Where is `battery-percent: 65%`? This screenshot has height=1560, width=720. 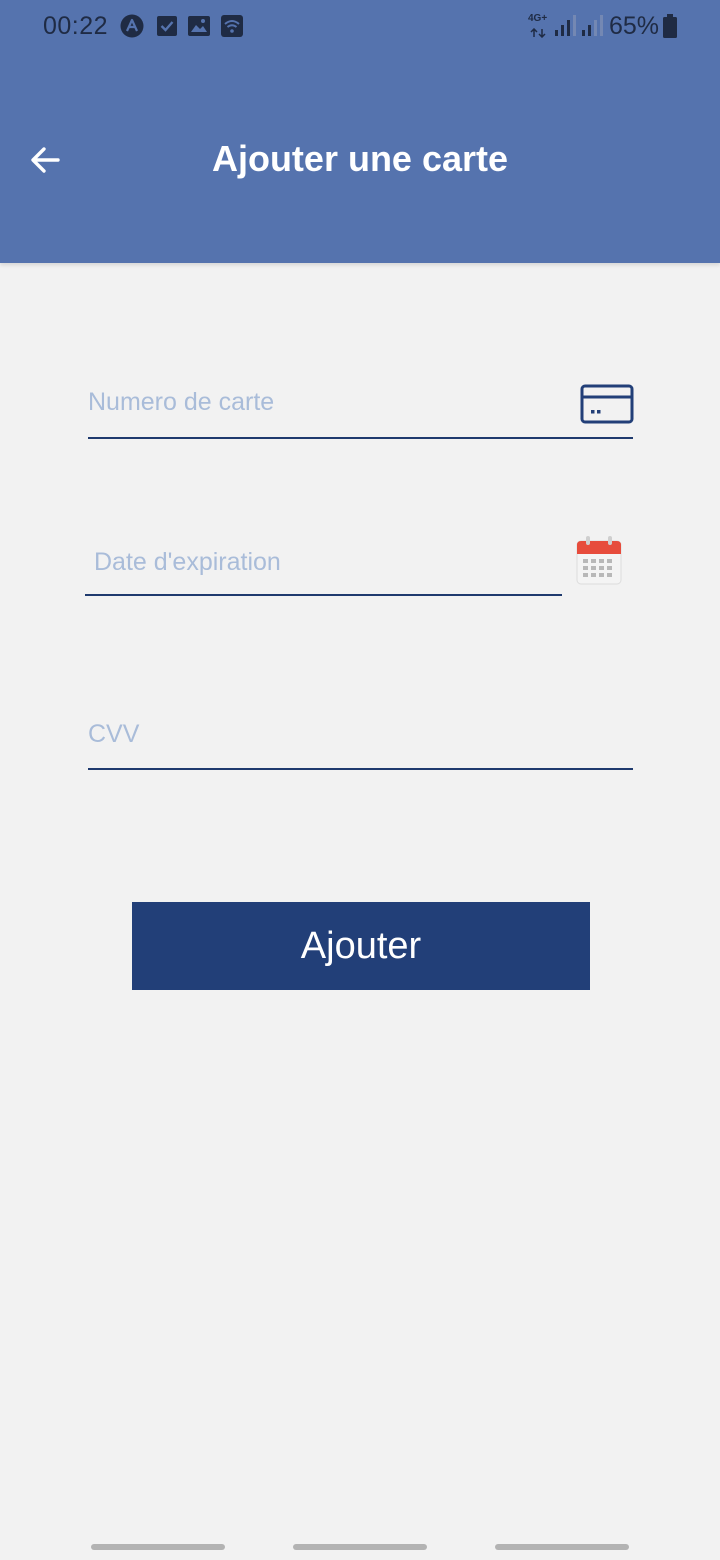 battery-percent: 65% is located at coordinates (634, 26).